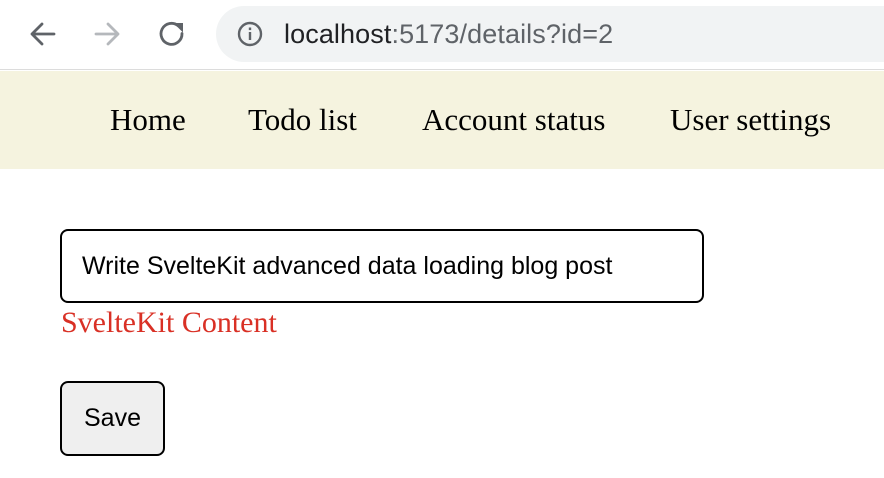 This screenshot has height=478, width=884. I want to click on reload-button, so click(172, 34).